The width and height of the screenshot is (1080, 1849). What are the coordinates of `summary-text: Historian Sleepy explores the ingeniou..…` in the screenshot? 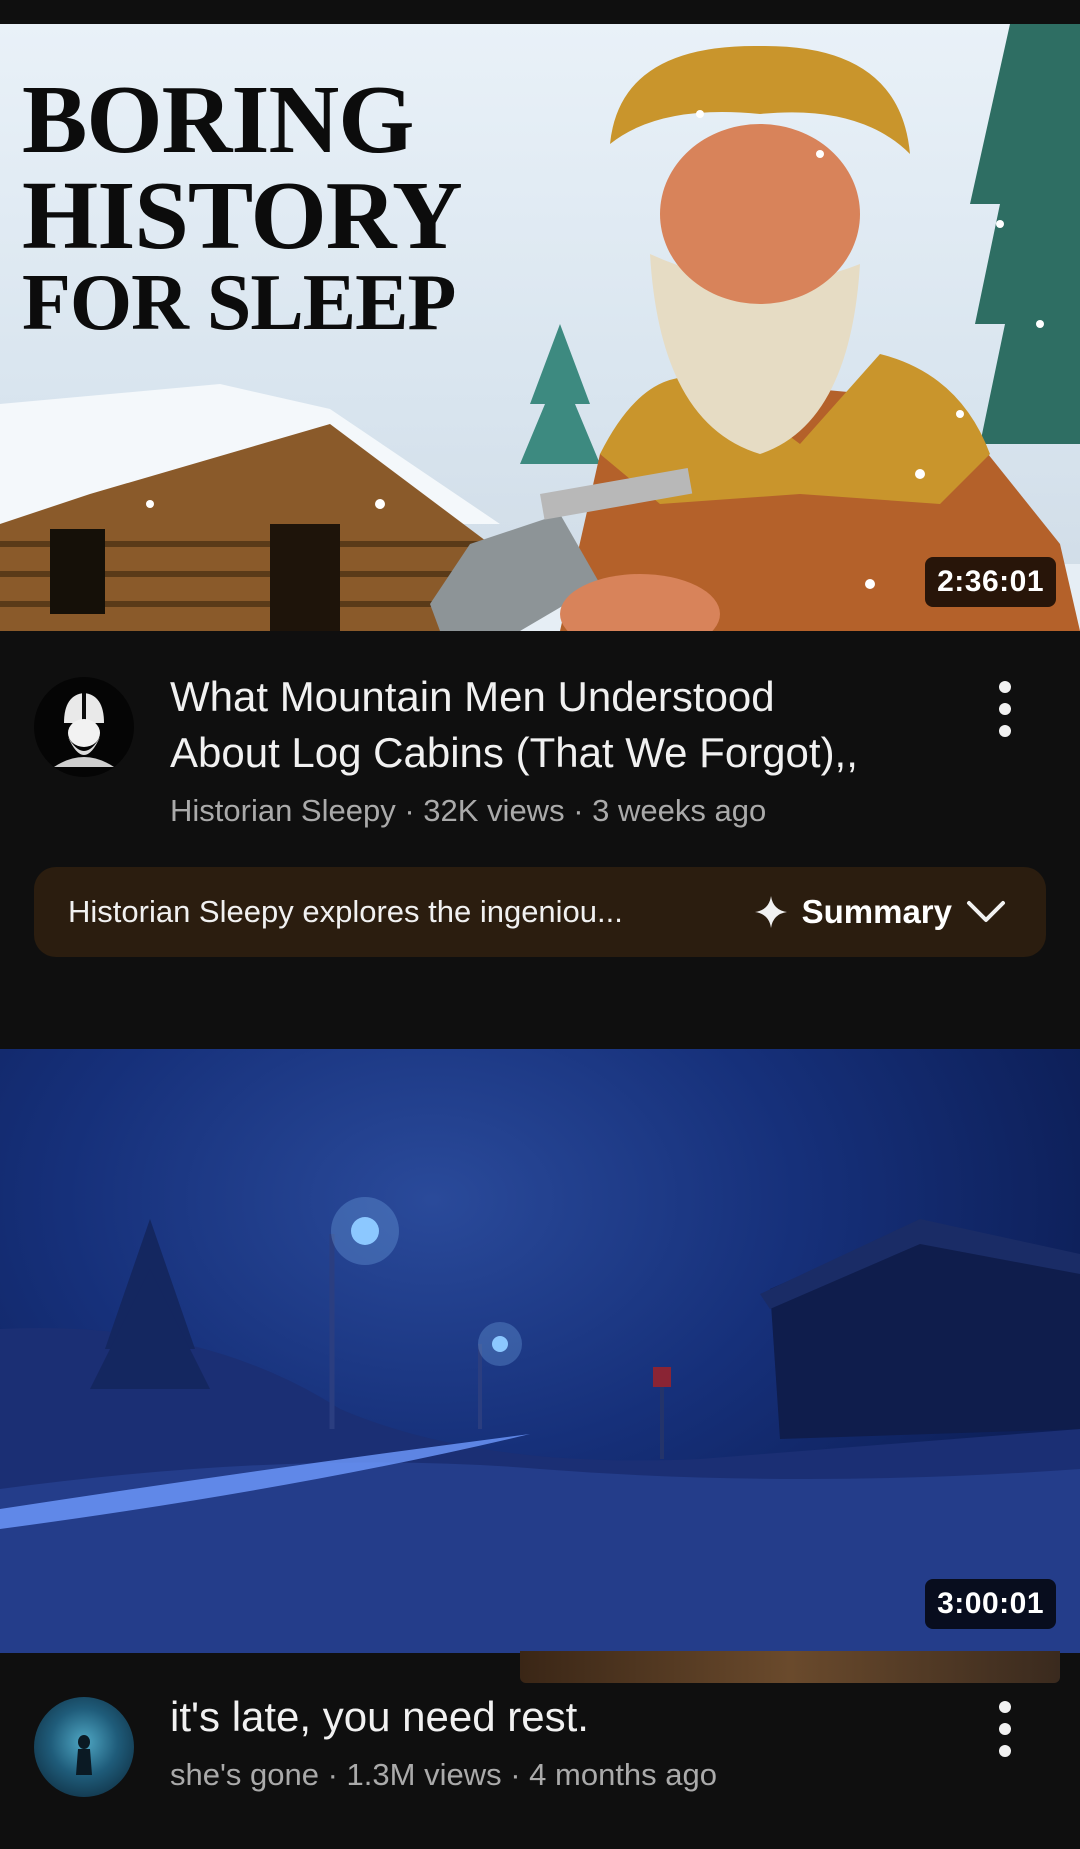 It's located at (345, 911).